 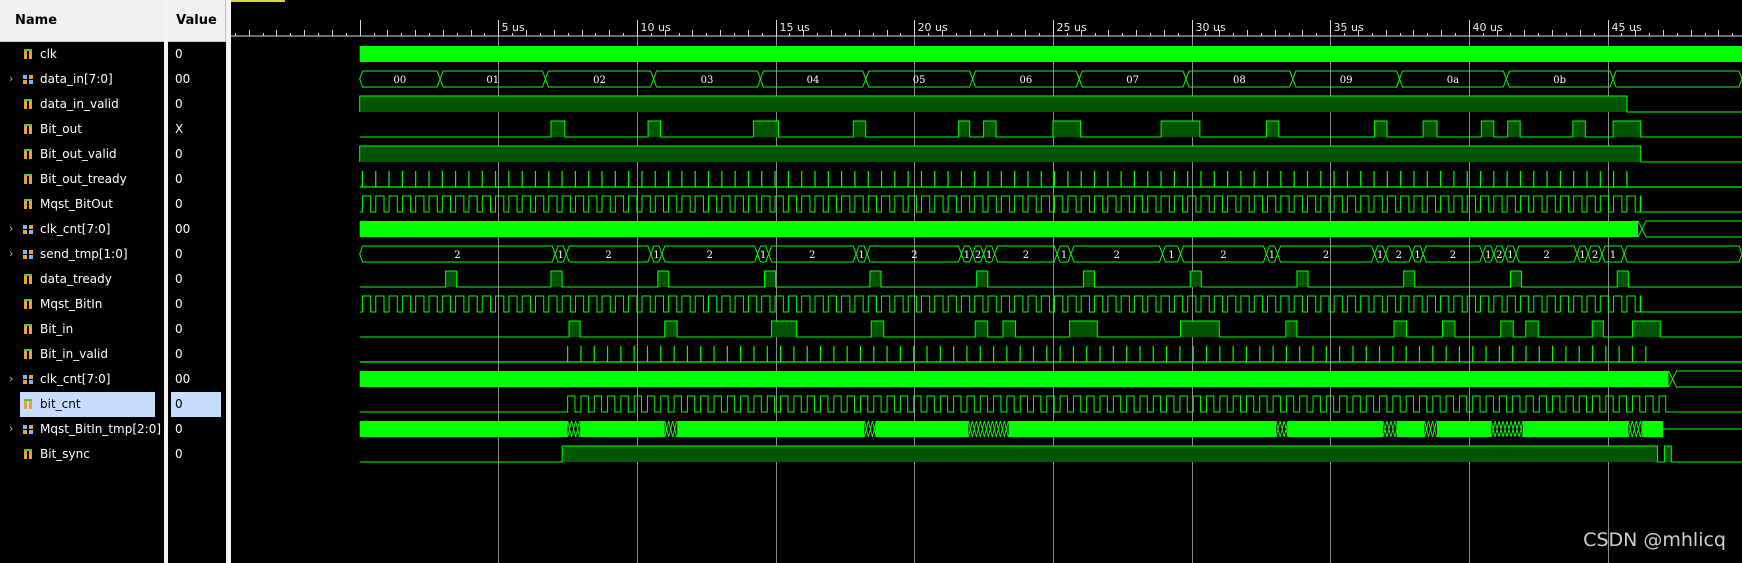 I want to click on time-tick-label: 45 us, so click(x=1627, y=27).